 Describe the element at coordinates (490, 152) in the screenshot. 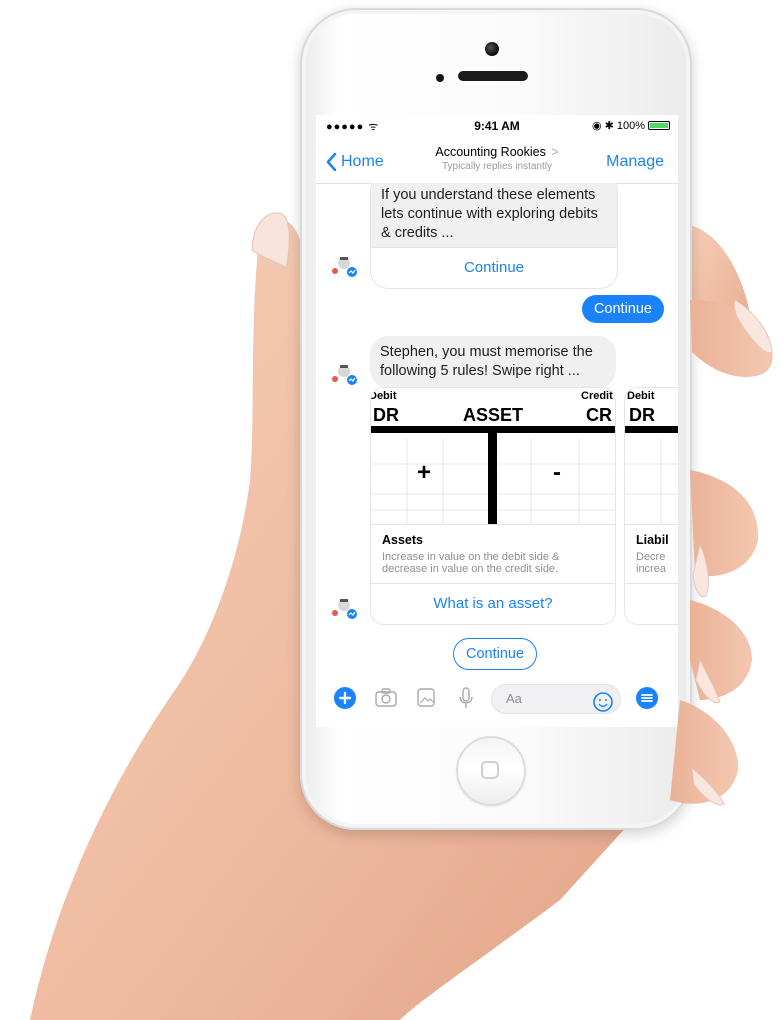

I see `page-title: Accounting Rookies` at that location.